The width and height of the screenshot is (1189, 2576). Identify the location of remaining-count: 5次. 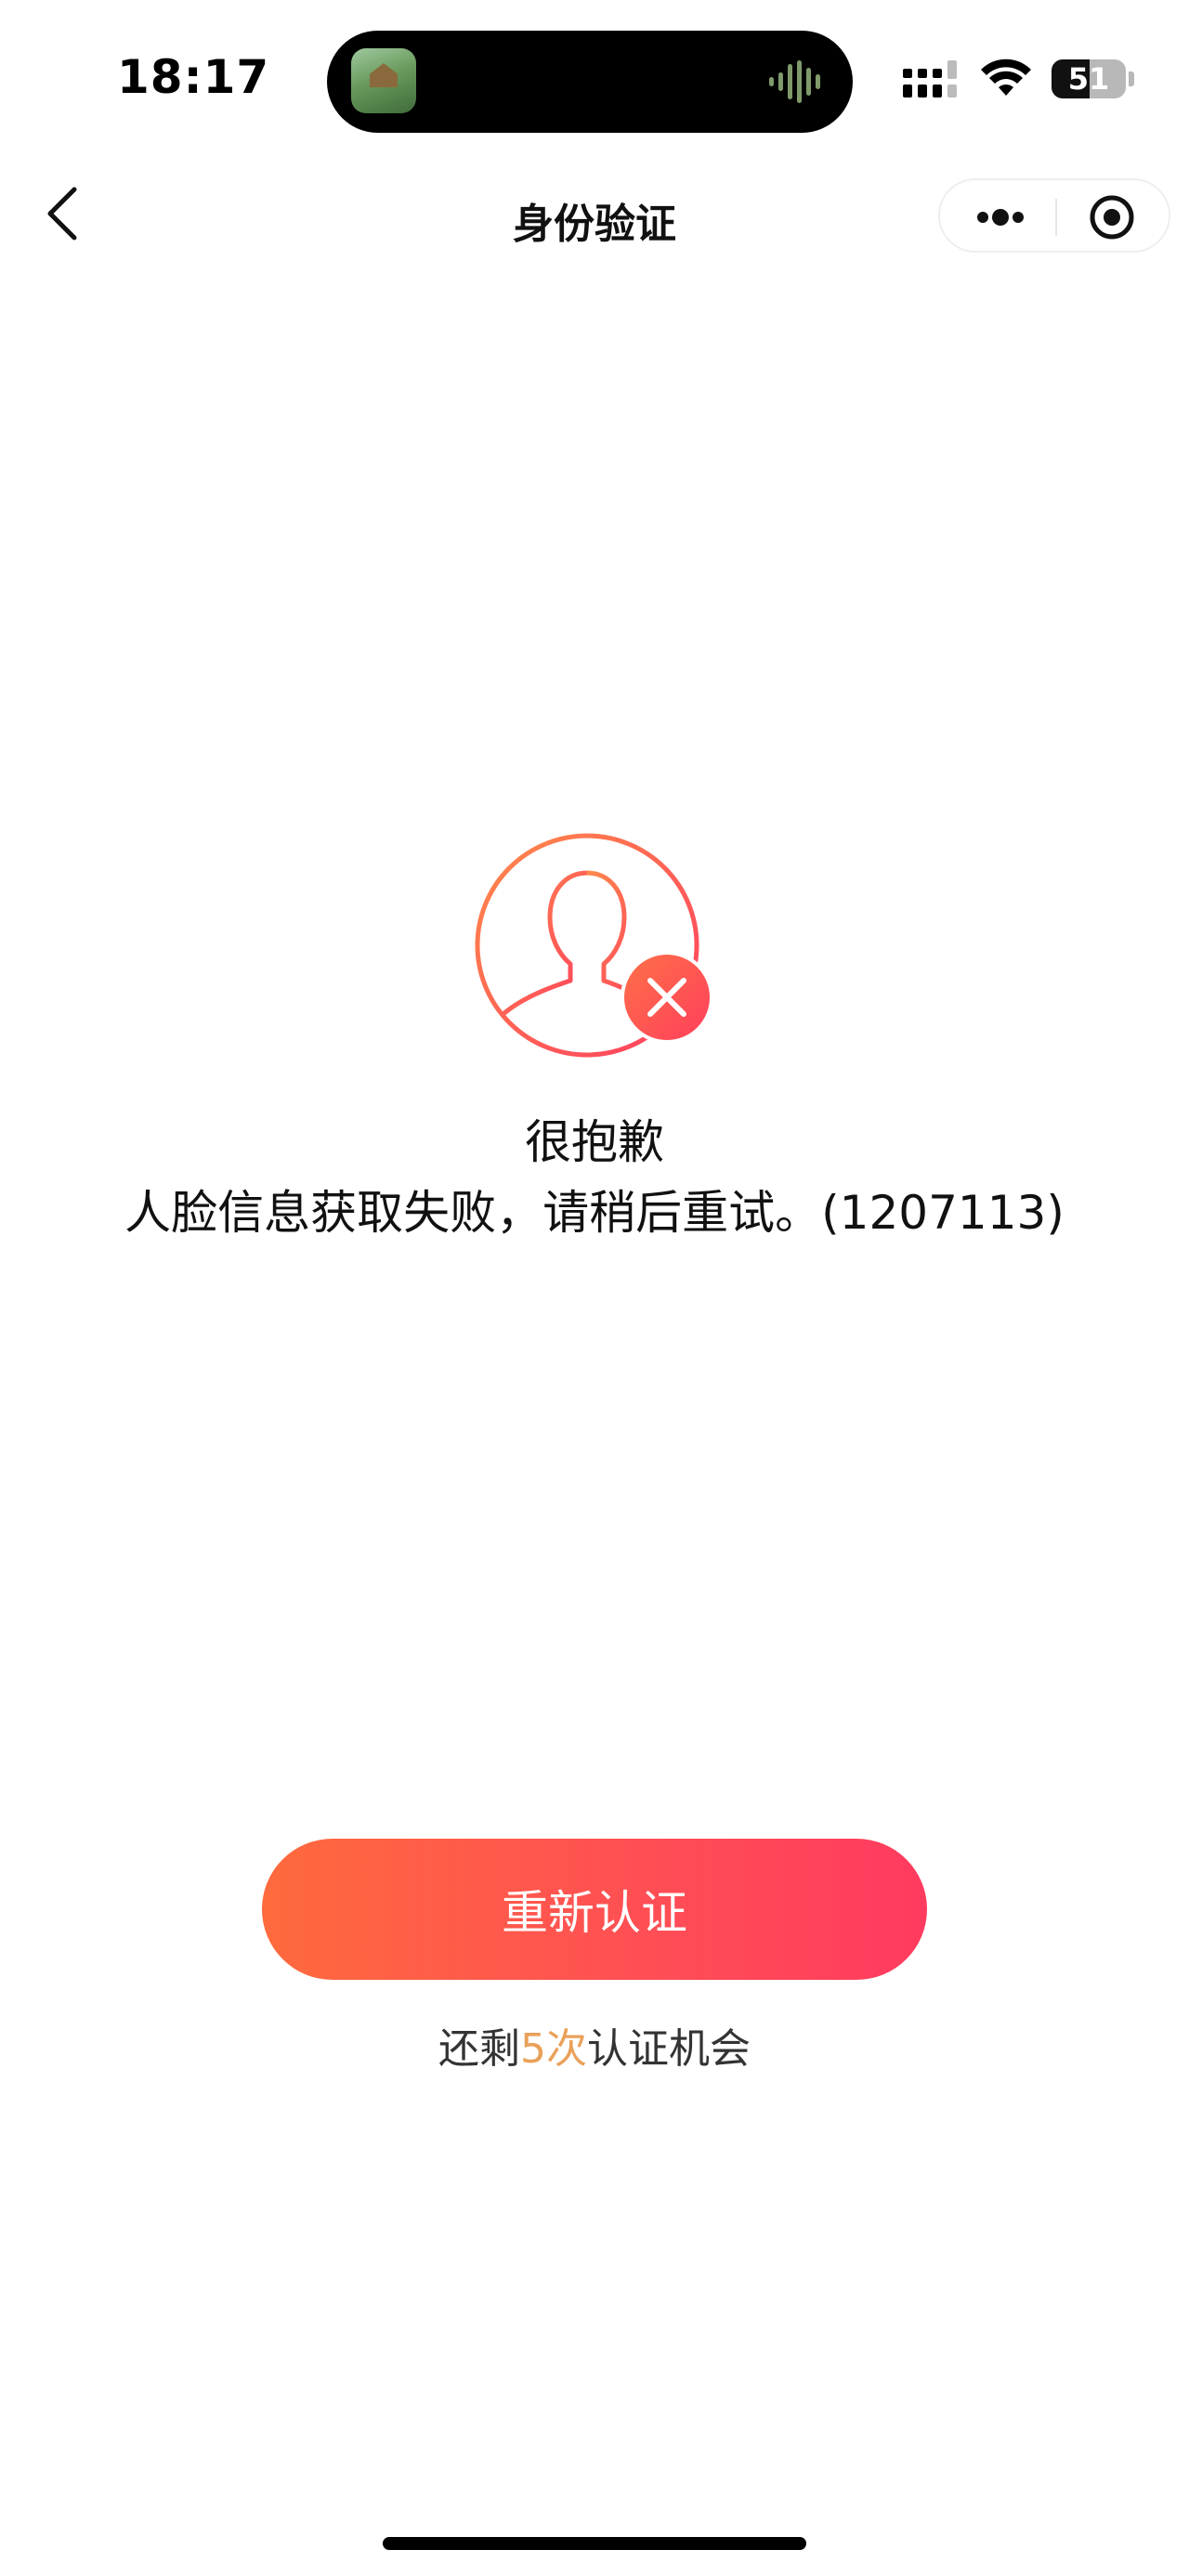
(553, 2049).